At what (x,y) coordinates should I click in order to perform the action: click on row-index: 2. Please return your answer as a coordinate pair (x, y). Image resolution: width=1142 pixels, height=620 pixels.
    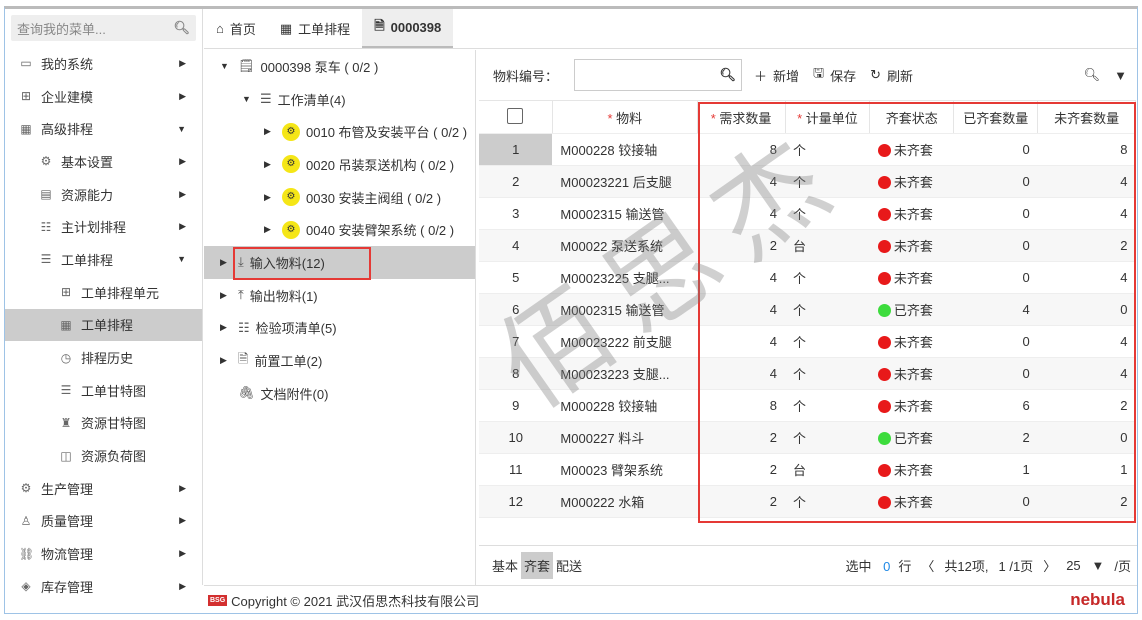
    Looking at the image, I should click on (516, 181).